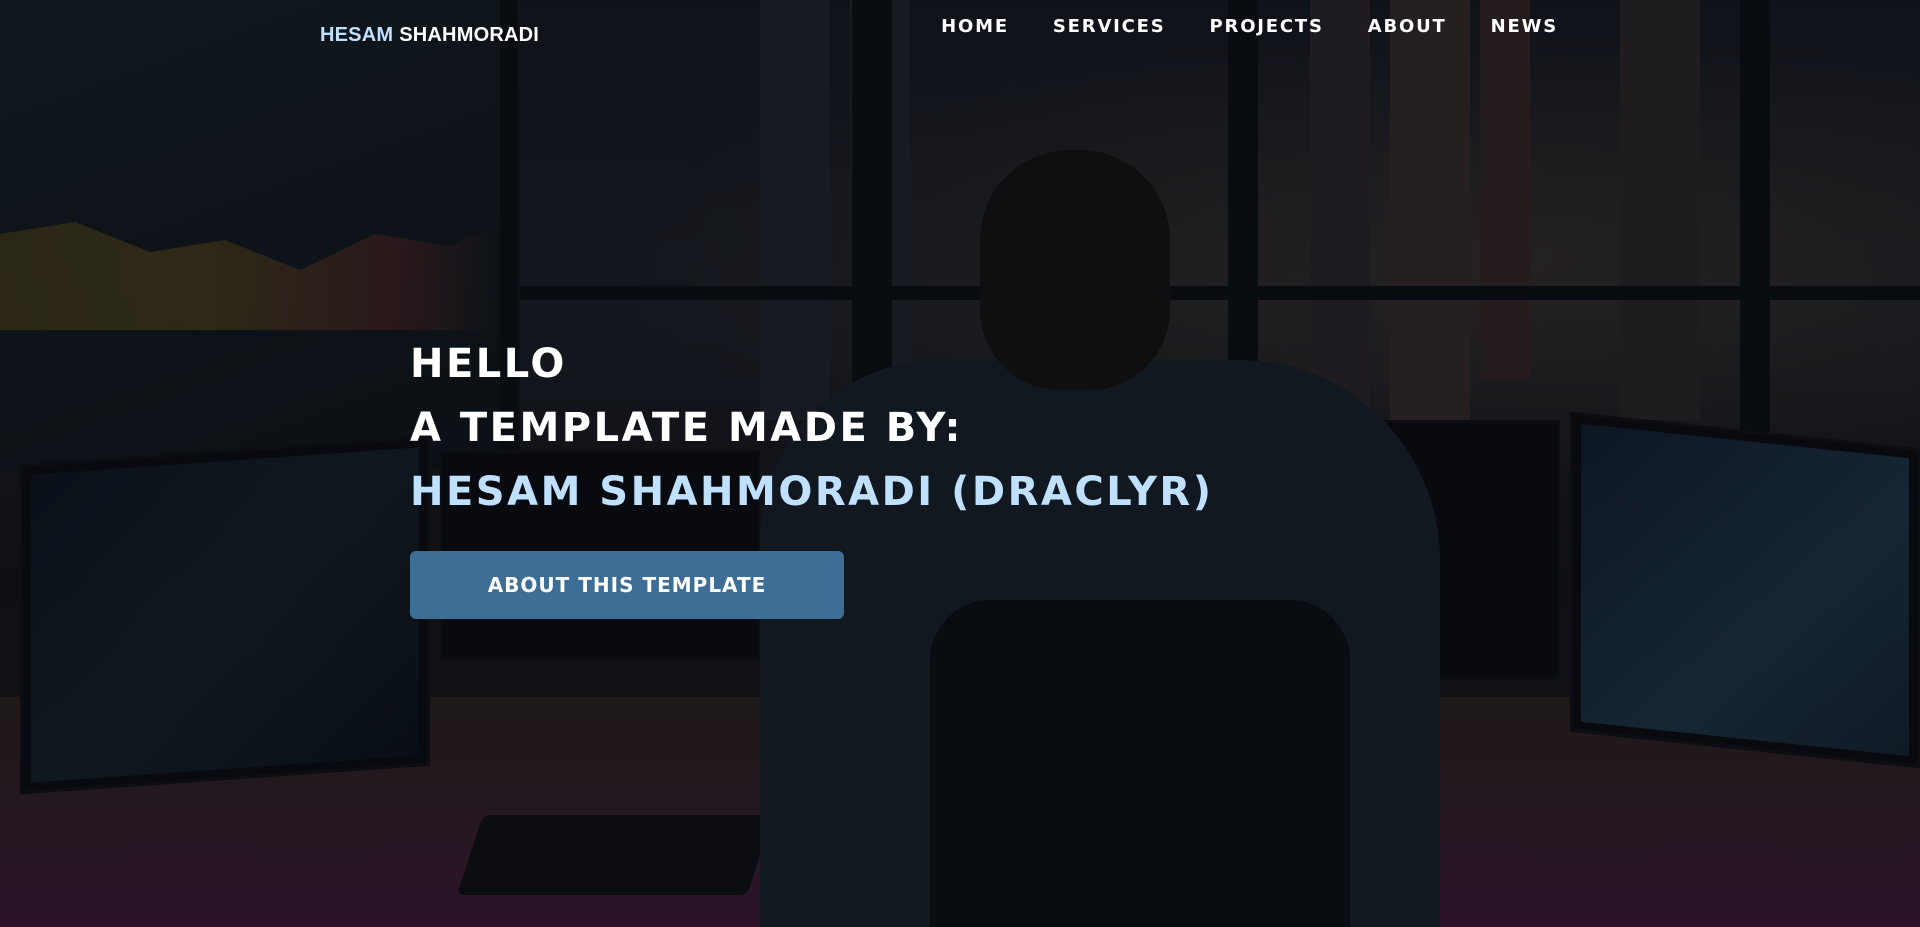 The height and width of the screenshot is (927, 1920). Describe the element at coordinates (357, 35) in the screenshot. I see `logo-first-name: HESAM` at that location.